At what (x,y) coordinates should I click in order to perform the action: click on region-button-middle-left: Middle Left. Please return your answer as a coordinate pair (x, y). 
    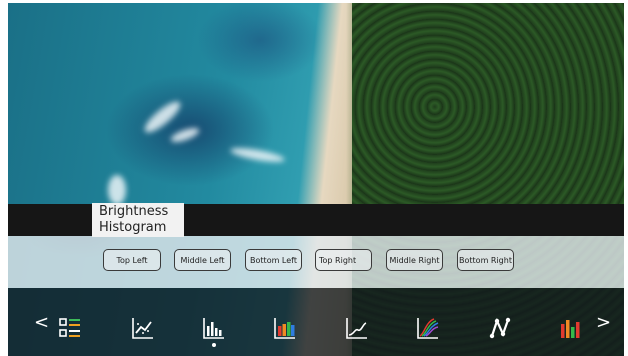
    Looking at the image, I should click on (202, 260).